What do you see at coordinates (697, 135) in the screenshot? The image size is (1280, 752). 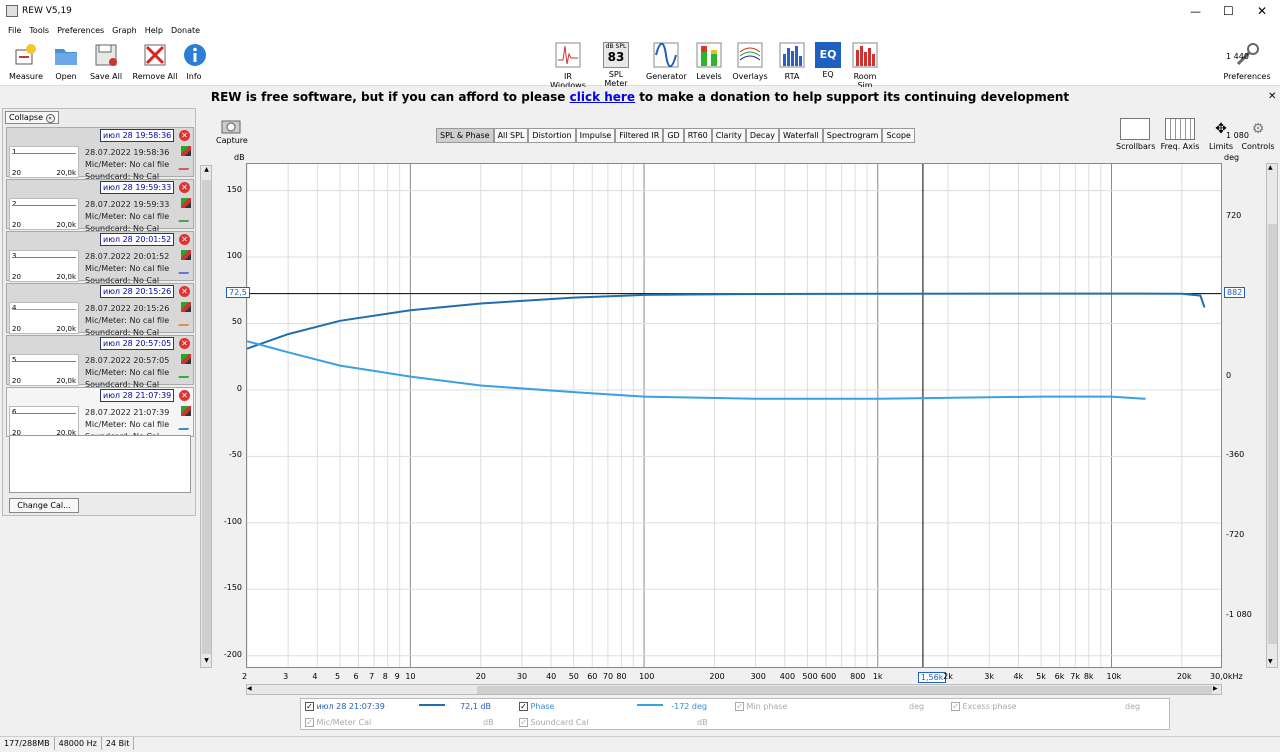 I see `graph-tab: RT60` at bounding box center [697, 135].